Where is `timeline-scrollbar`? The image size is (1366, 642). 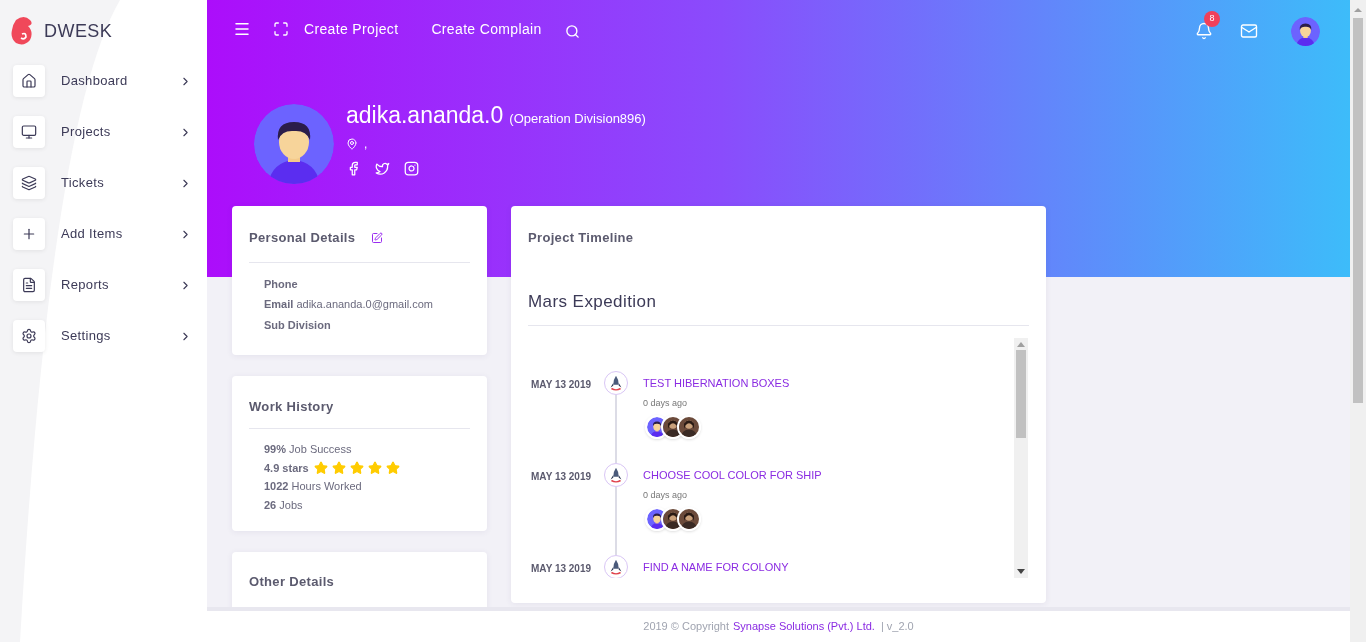 timeline-scrollbar is located at coordinates (1021, 457).